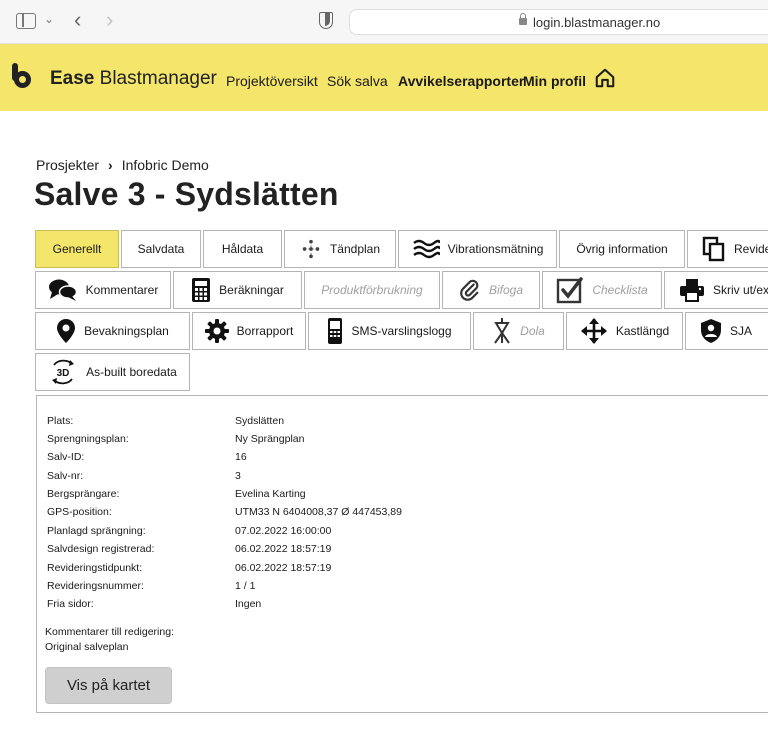 This screenshot has height=731, width=768. What do you see at coordinates (593, 331) in the screenshot?
I see `move-arrows-icon` at bounding box center [593, 331].